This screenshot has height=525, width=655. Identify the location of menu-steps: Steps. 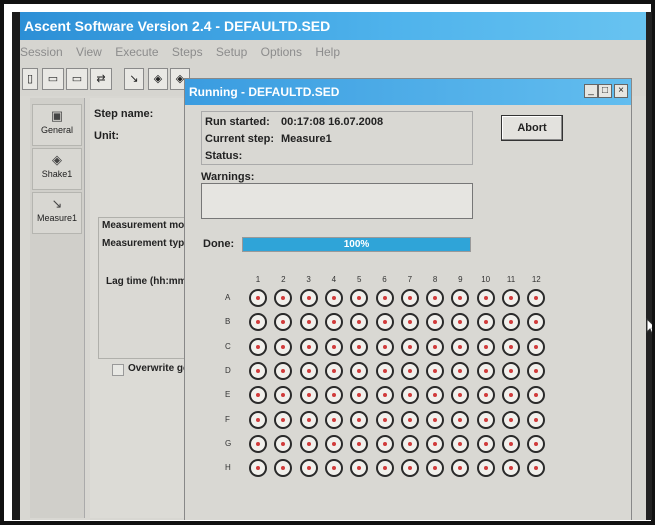
(187, 52).